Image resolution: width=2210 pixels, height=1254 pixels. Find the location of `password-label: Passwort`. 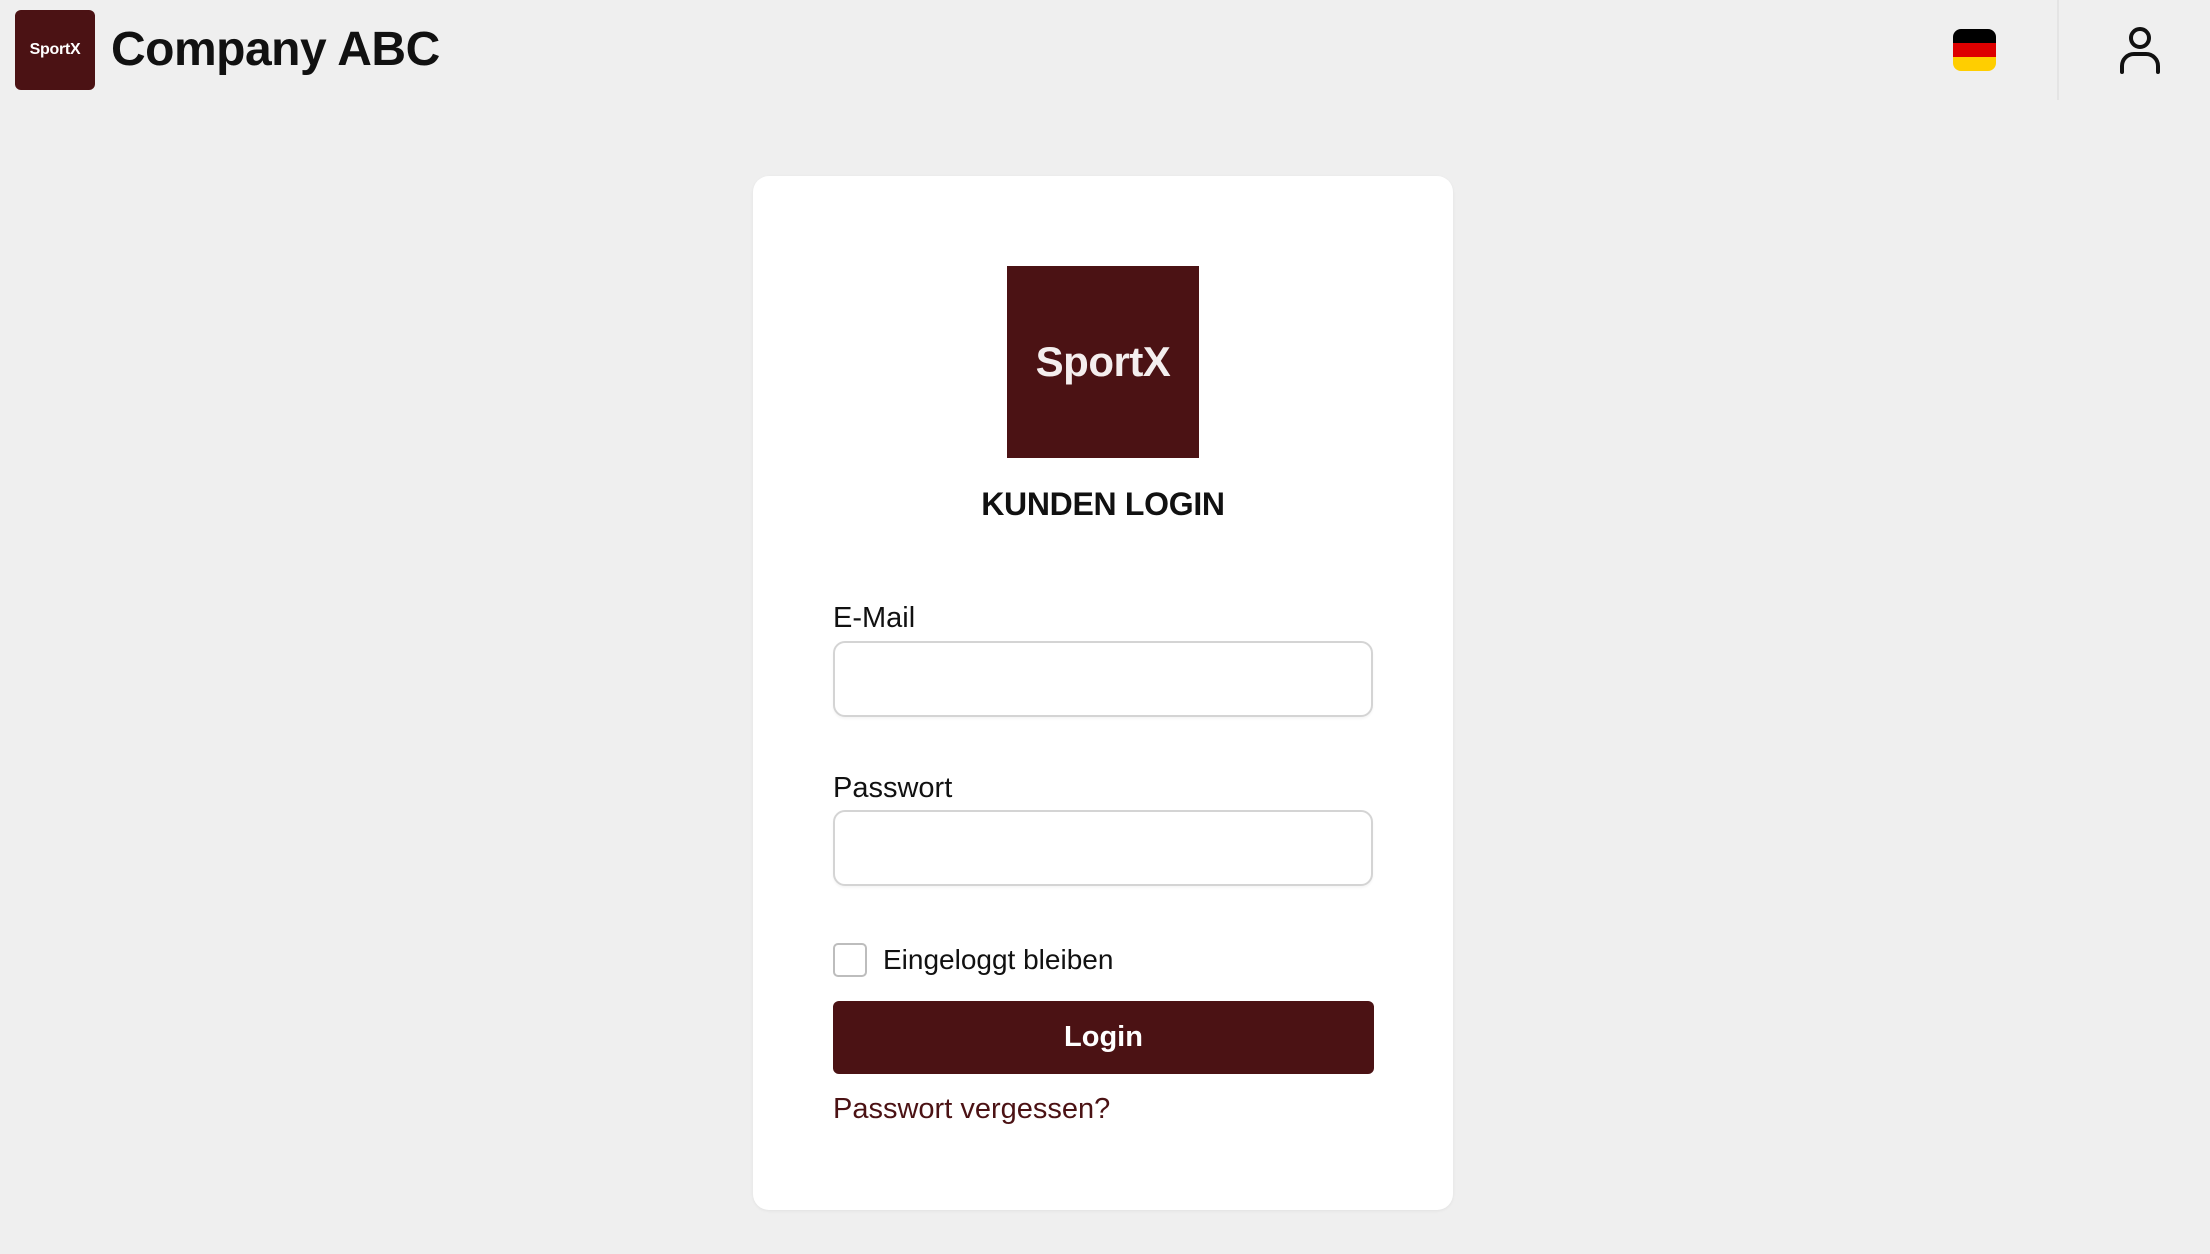

password-label: Passwort is located at coordinates (893, 788).